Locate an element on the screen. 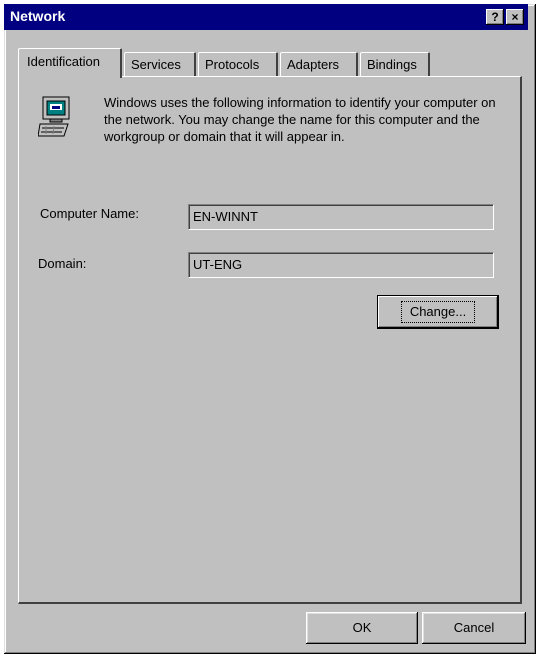  title-bar: Network ? × is located at coordinates (266, 17).